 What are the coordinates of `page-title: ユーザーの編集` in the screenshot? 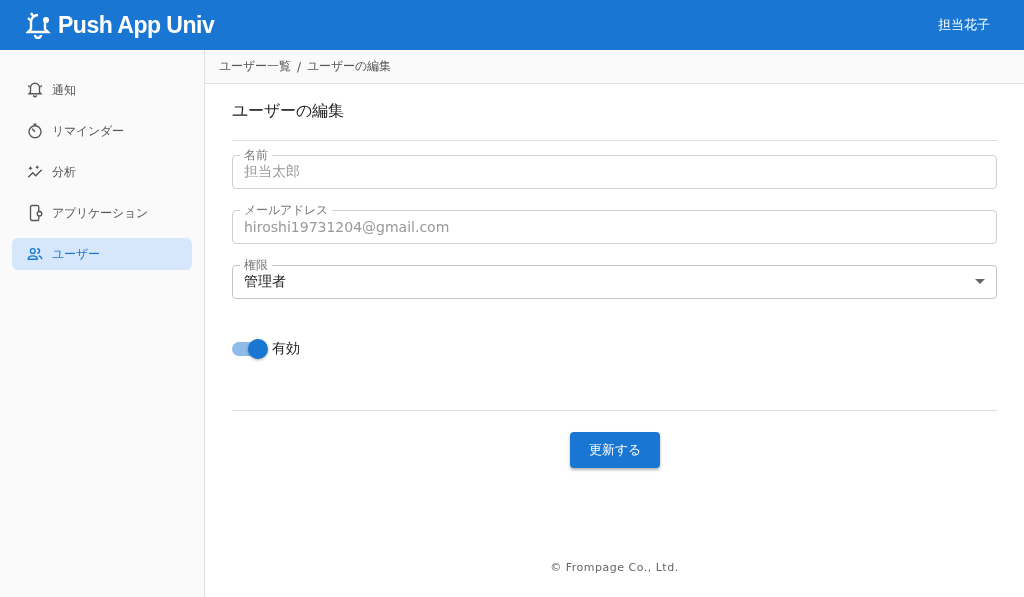 It's located at (288, 111).